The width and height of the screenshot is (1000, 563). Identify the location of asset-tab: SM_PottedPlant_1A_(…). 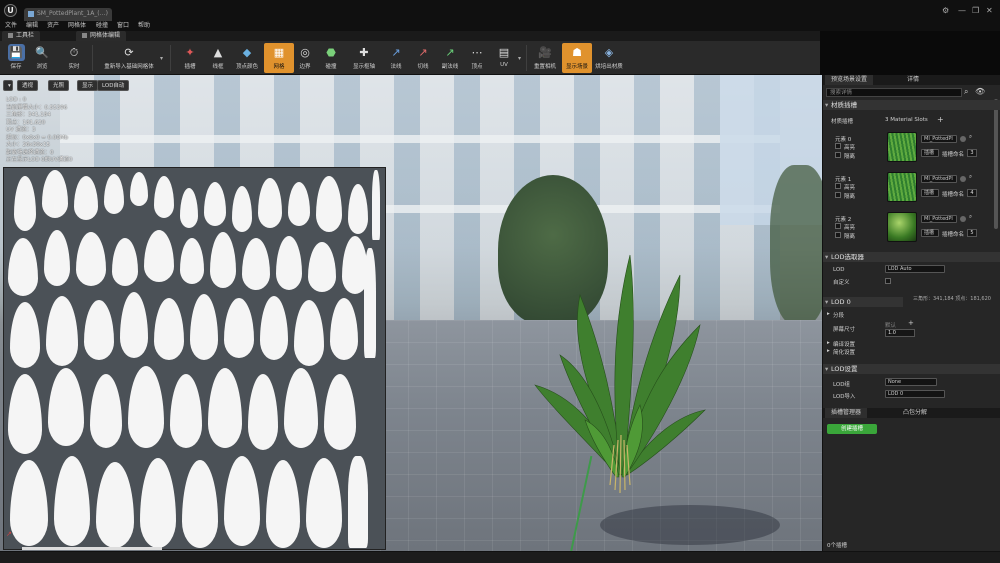
(68, 14).